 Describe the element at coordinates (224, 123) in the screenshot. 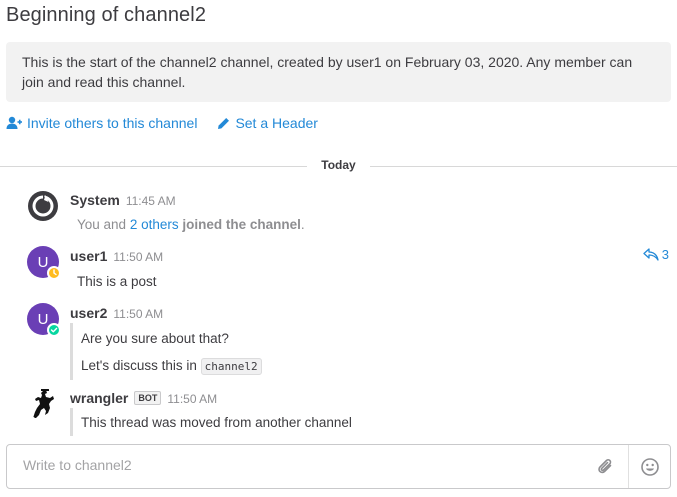

I see `pencil-icon` at that location.